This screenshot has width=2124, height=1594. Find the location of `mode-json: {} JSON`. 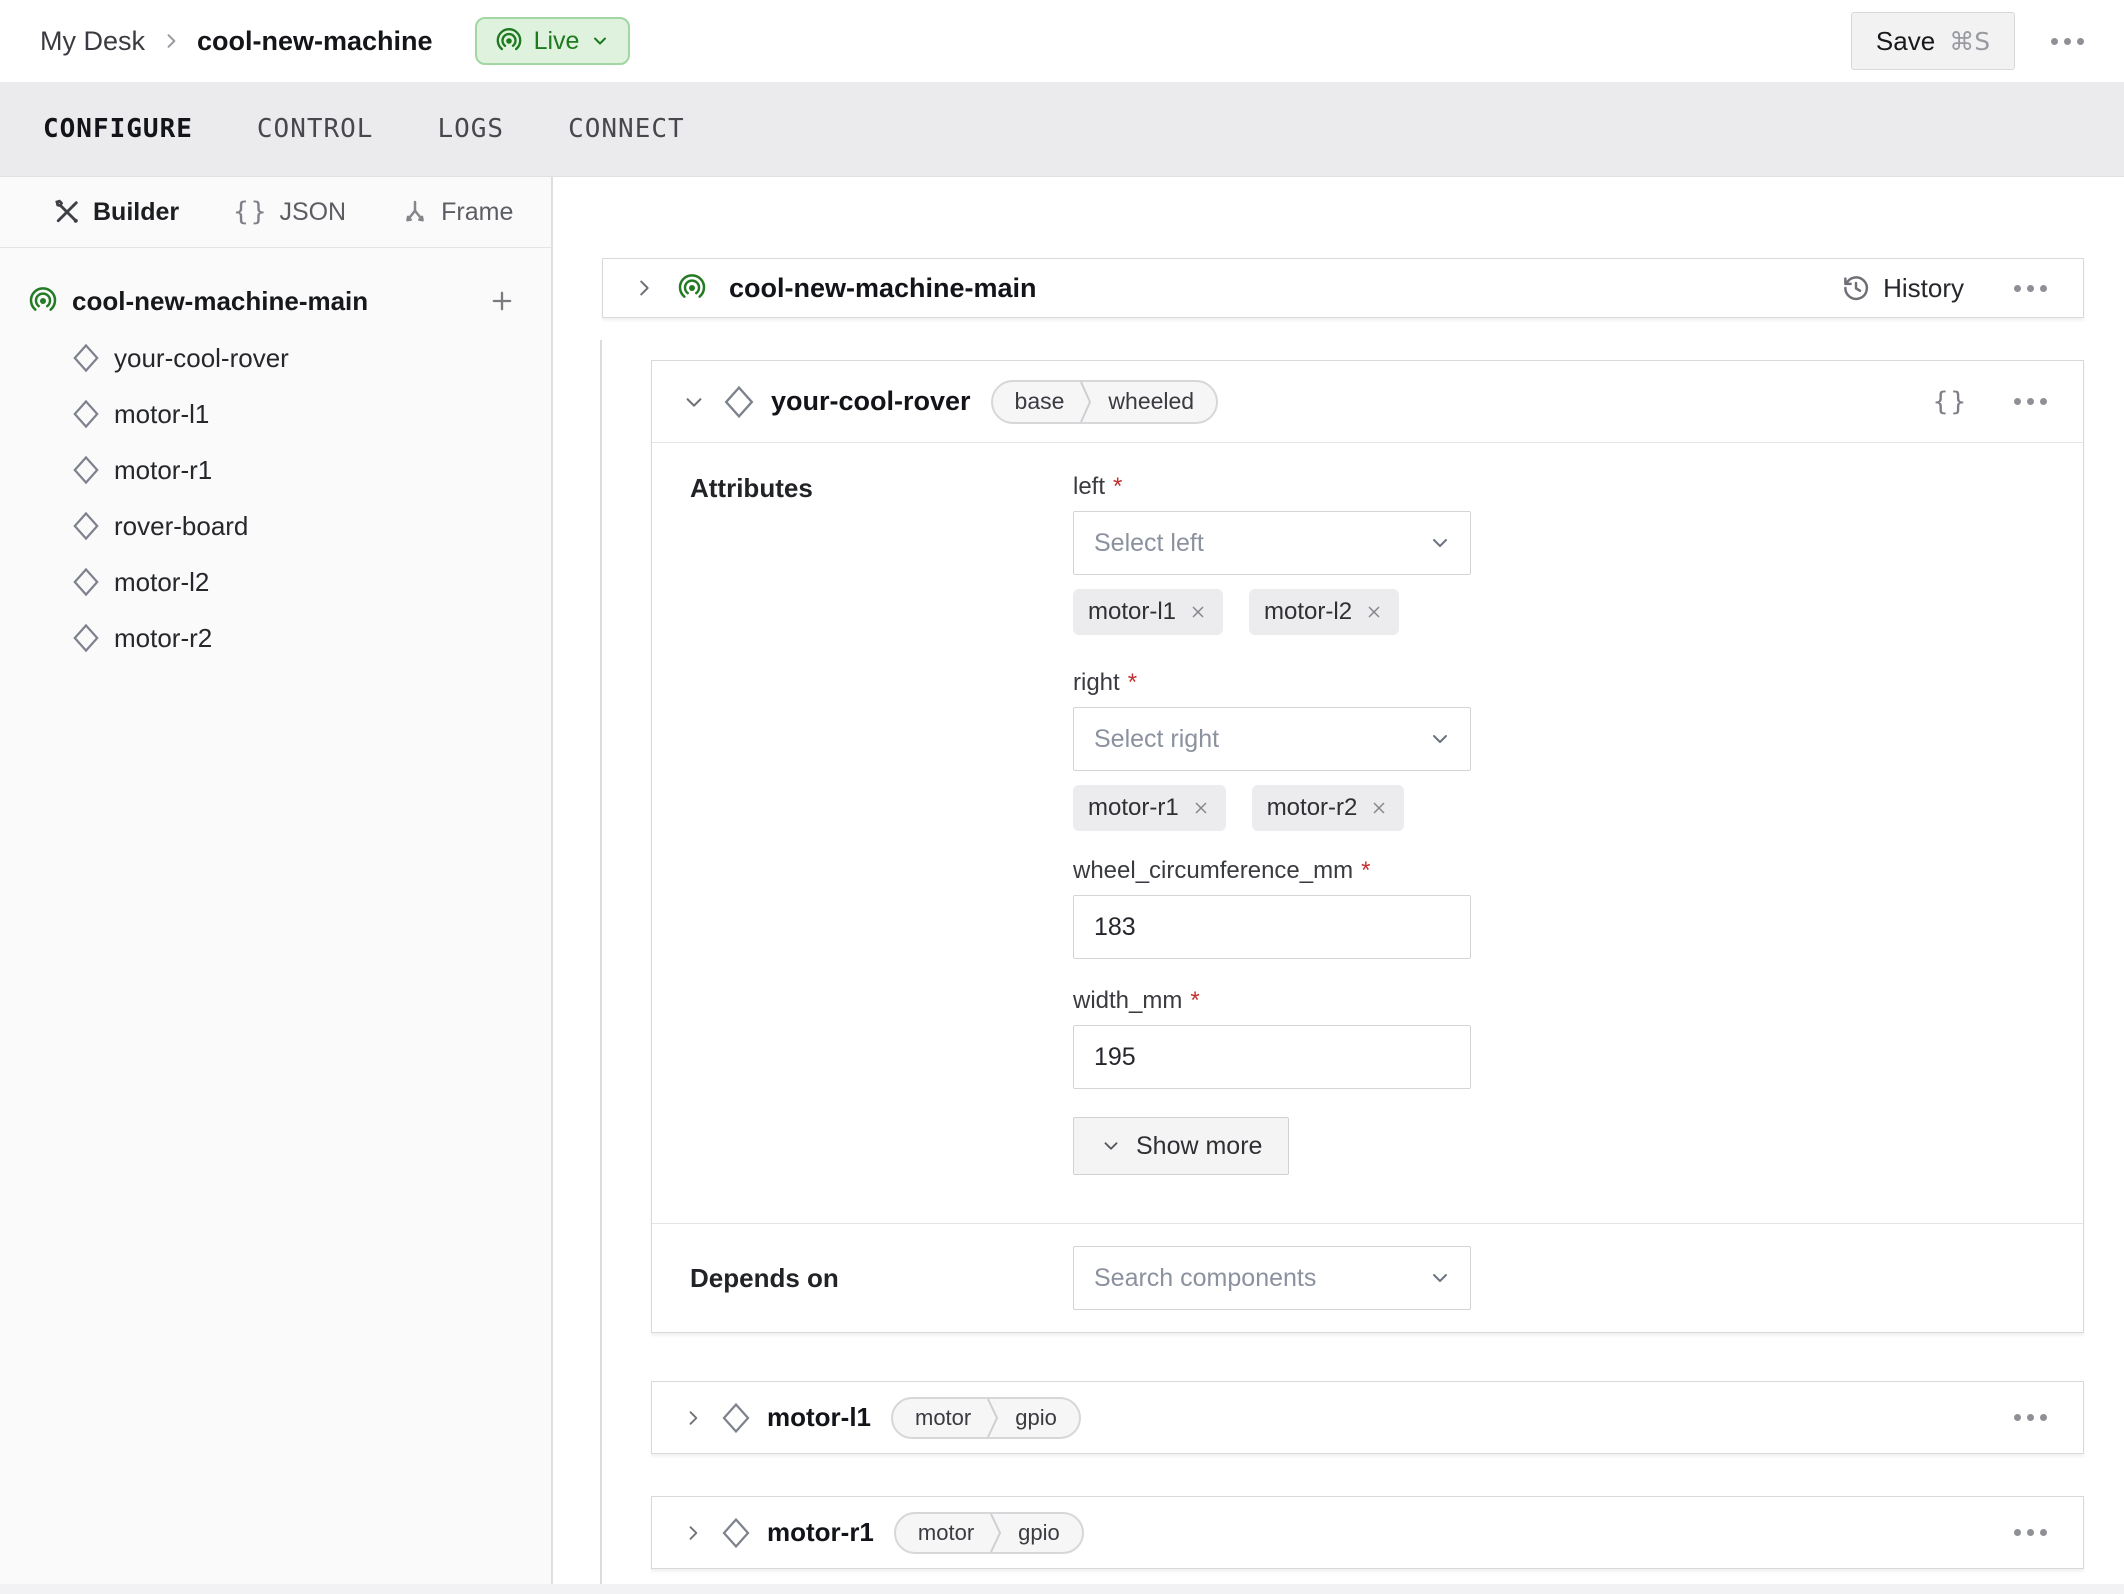

mode-json: {} JSON is located at coordinates (289, 212).